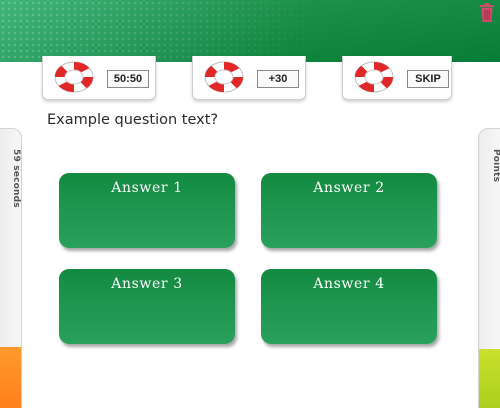 This screenshot has height=408, width=500. I want to click on answer-3-button: Answer 3, so click(147, 306).